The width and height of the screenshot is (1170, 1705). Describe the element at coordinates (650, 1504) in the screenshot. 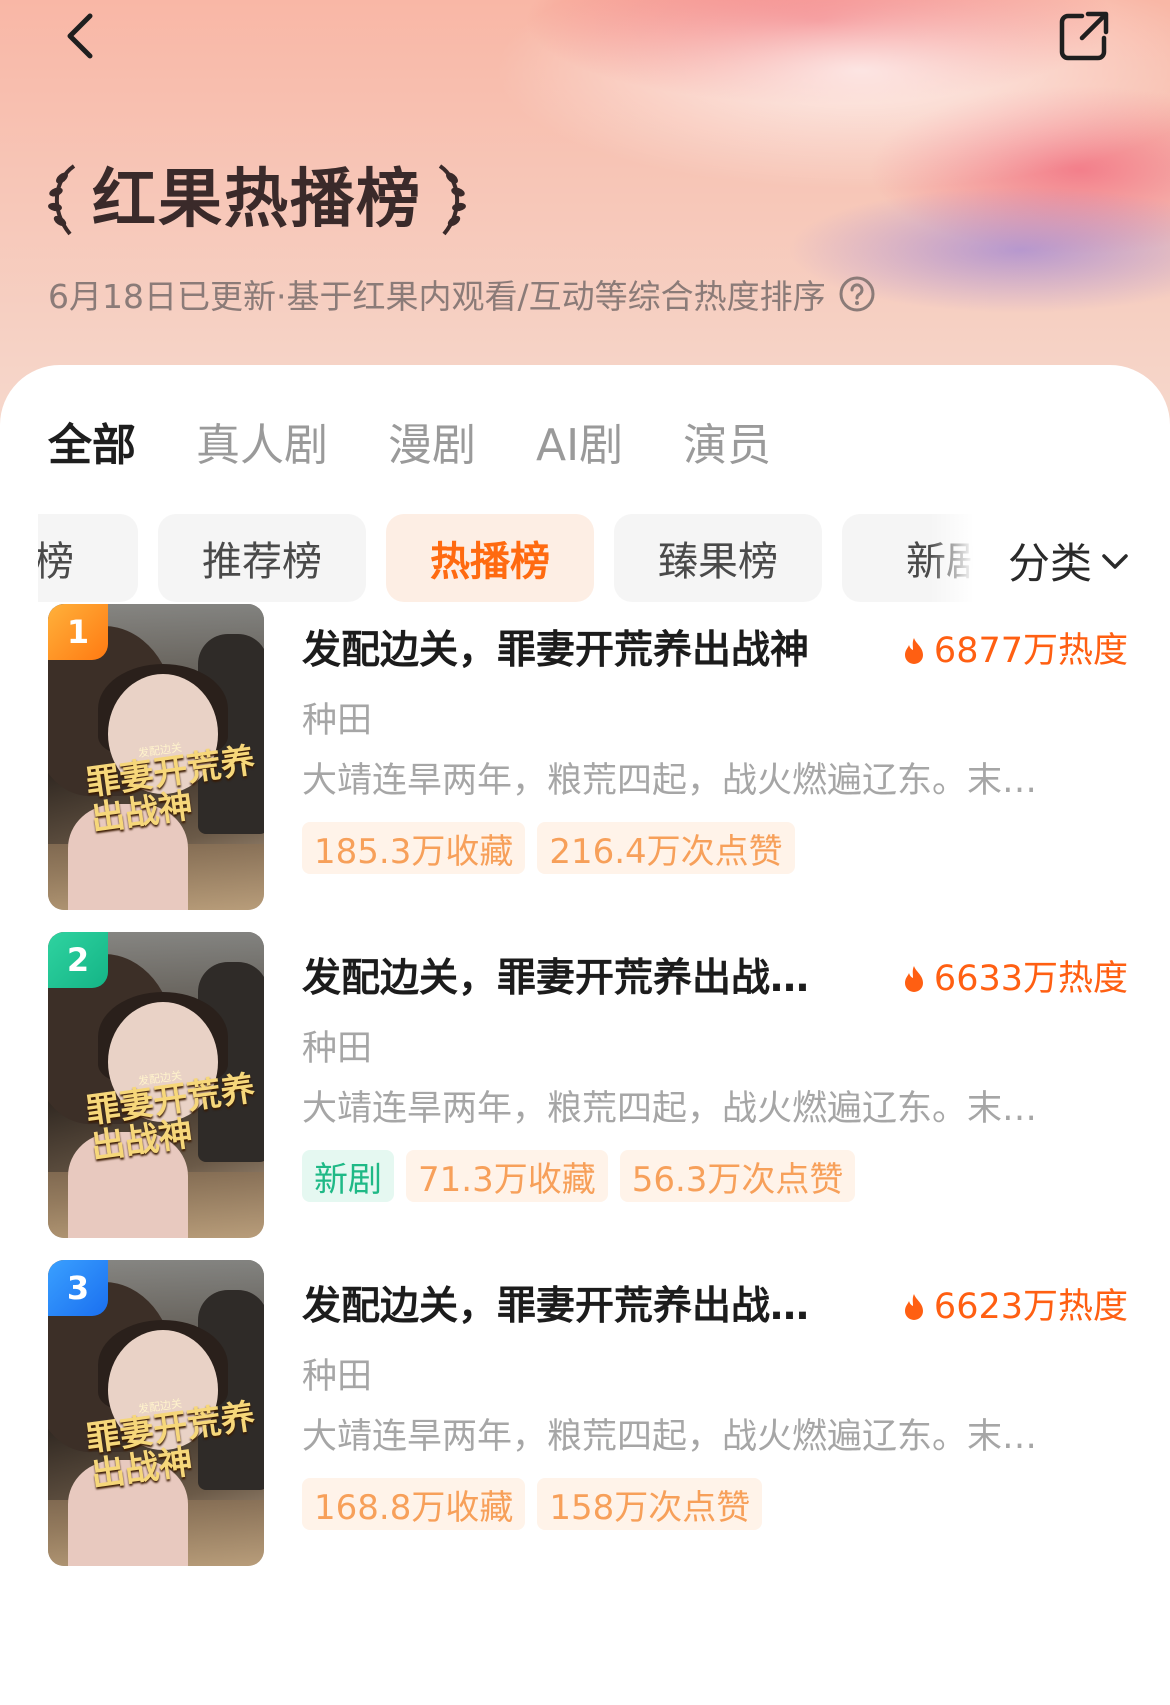

I see `likes-tag: 158万次点赞` at that location.